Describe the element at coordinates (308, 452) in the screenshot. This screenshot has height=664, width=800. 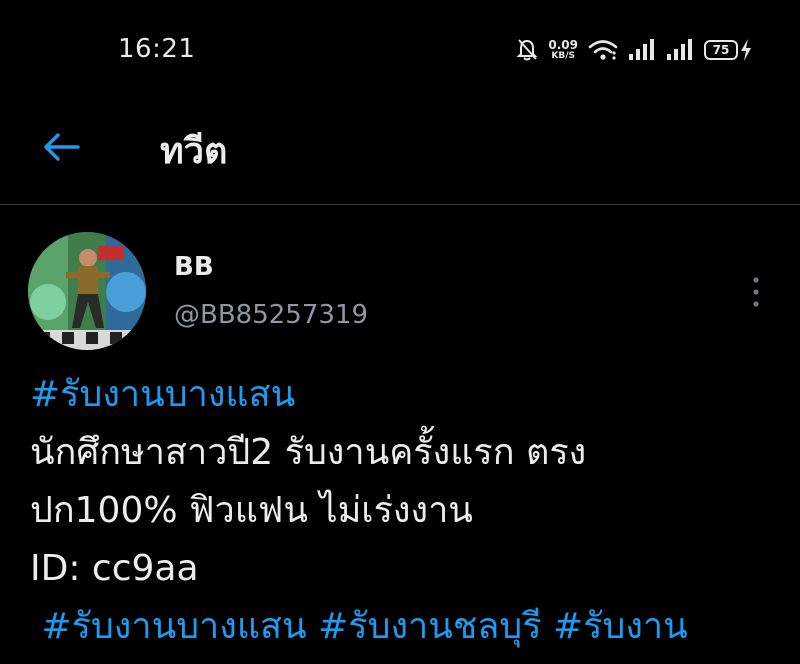
I see `tweet-text-line: นักศึกษาสาวปี2 รับงานครั้งแรก ตรง` at that location.